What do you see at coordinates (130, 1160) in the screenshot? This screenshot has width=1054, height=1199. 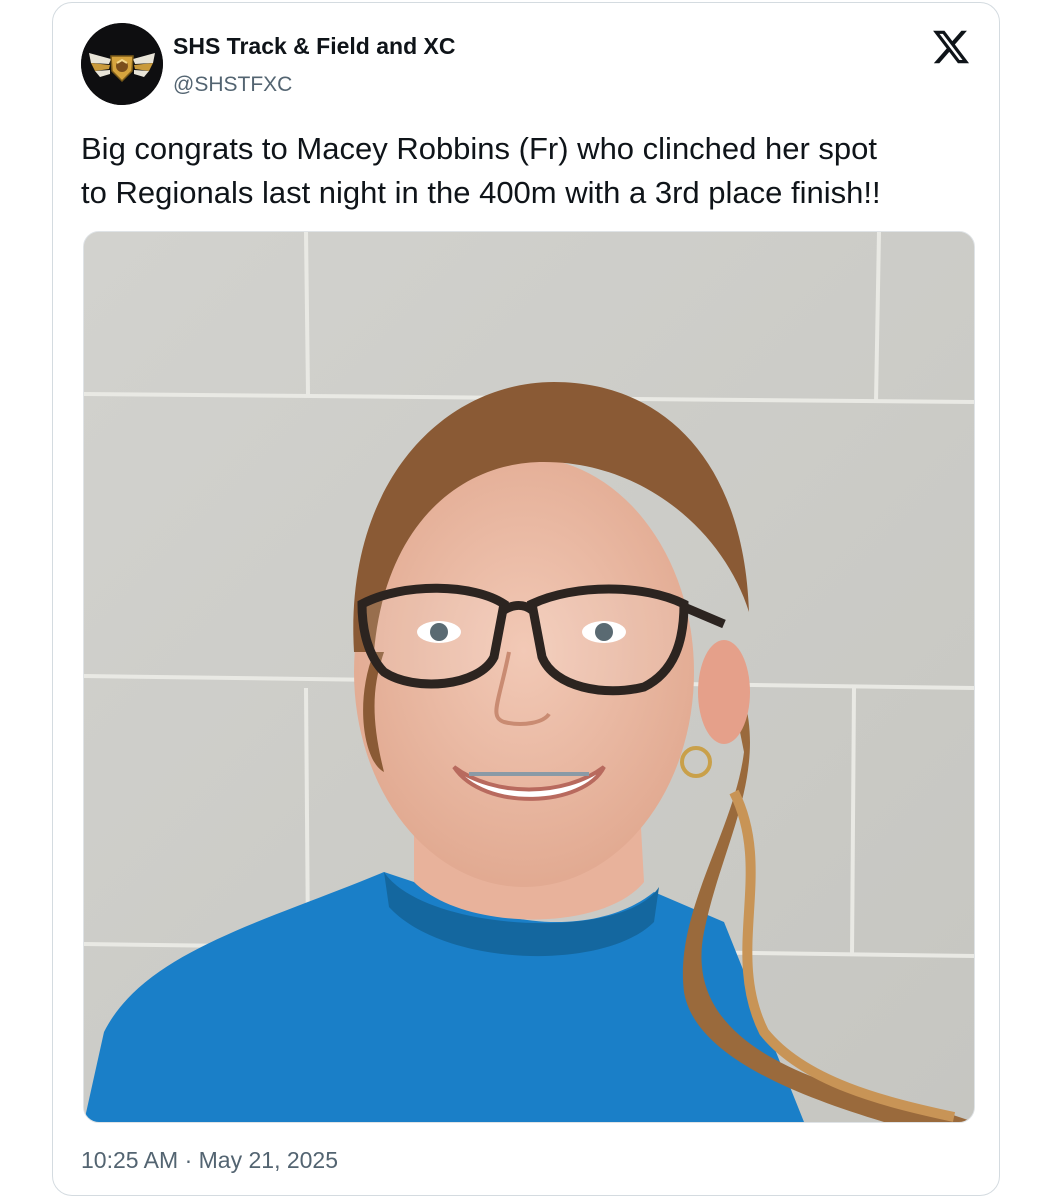 I see `tweet-time: 10:25 AM` at bounding box center [130, 1160].